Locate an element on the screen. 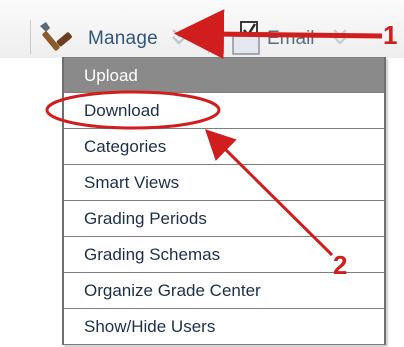  email-checkbox-icon is located at coordinates (246, 38).